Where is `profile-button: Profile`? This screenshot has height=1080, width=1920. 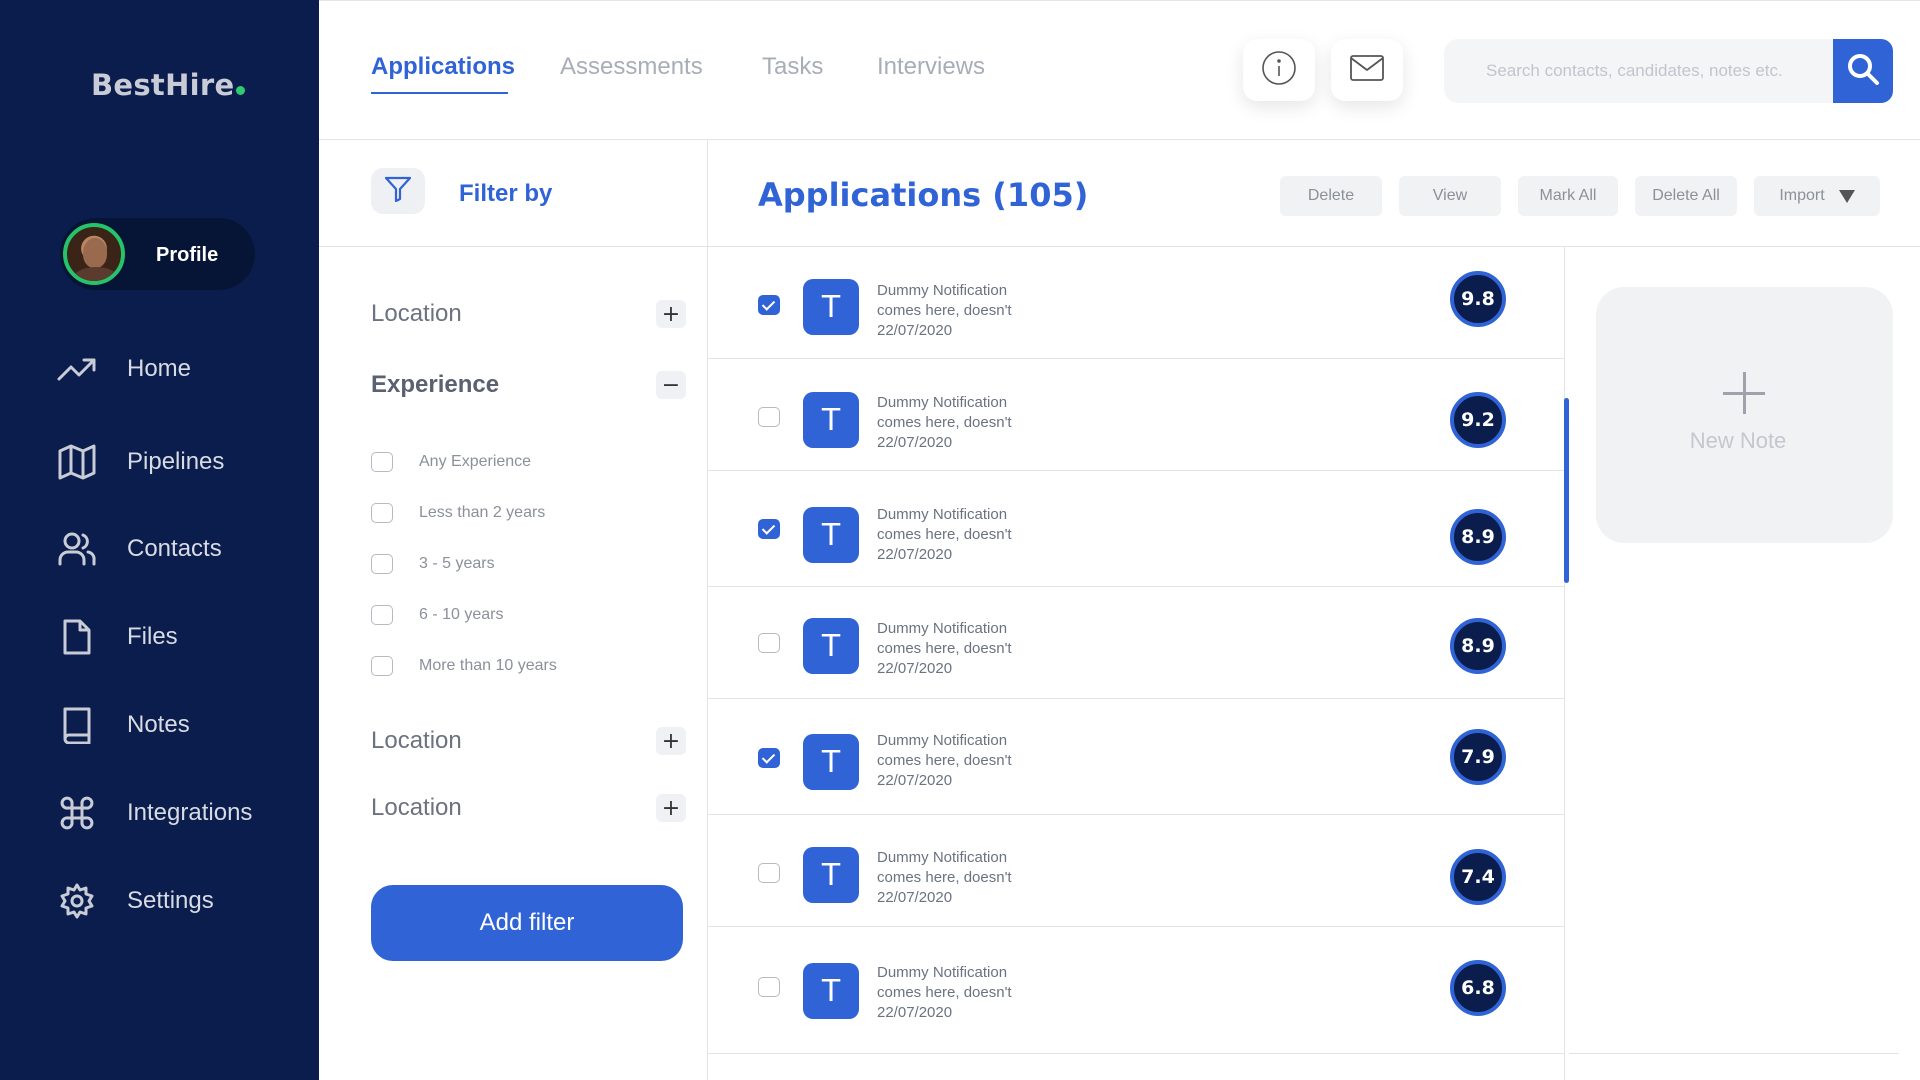
profile-button: Profile is located at coordinates (157, 254).